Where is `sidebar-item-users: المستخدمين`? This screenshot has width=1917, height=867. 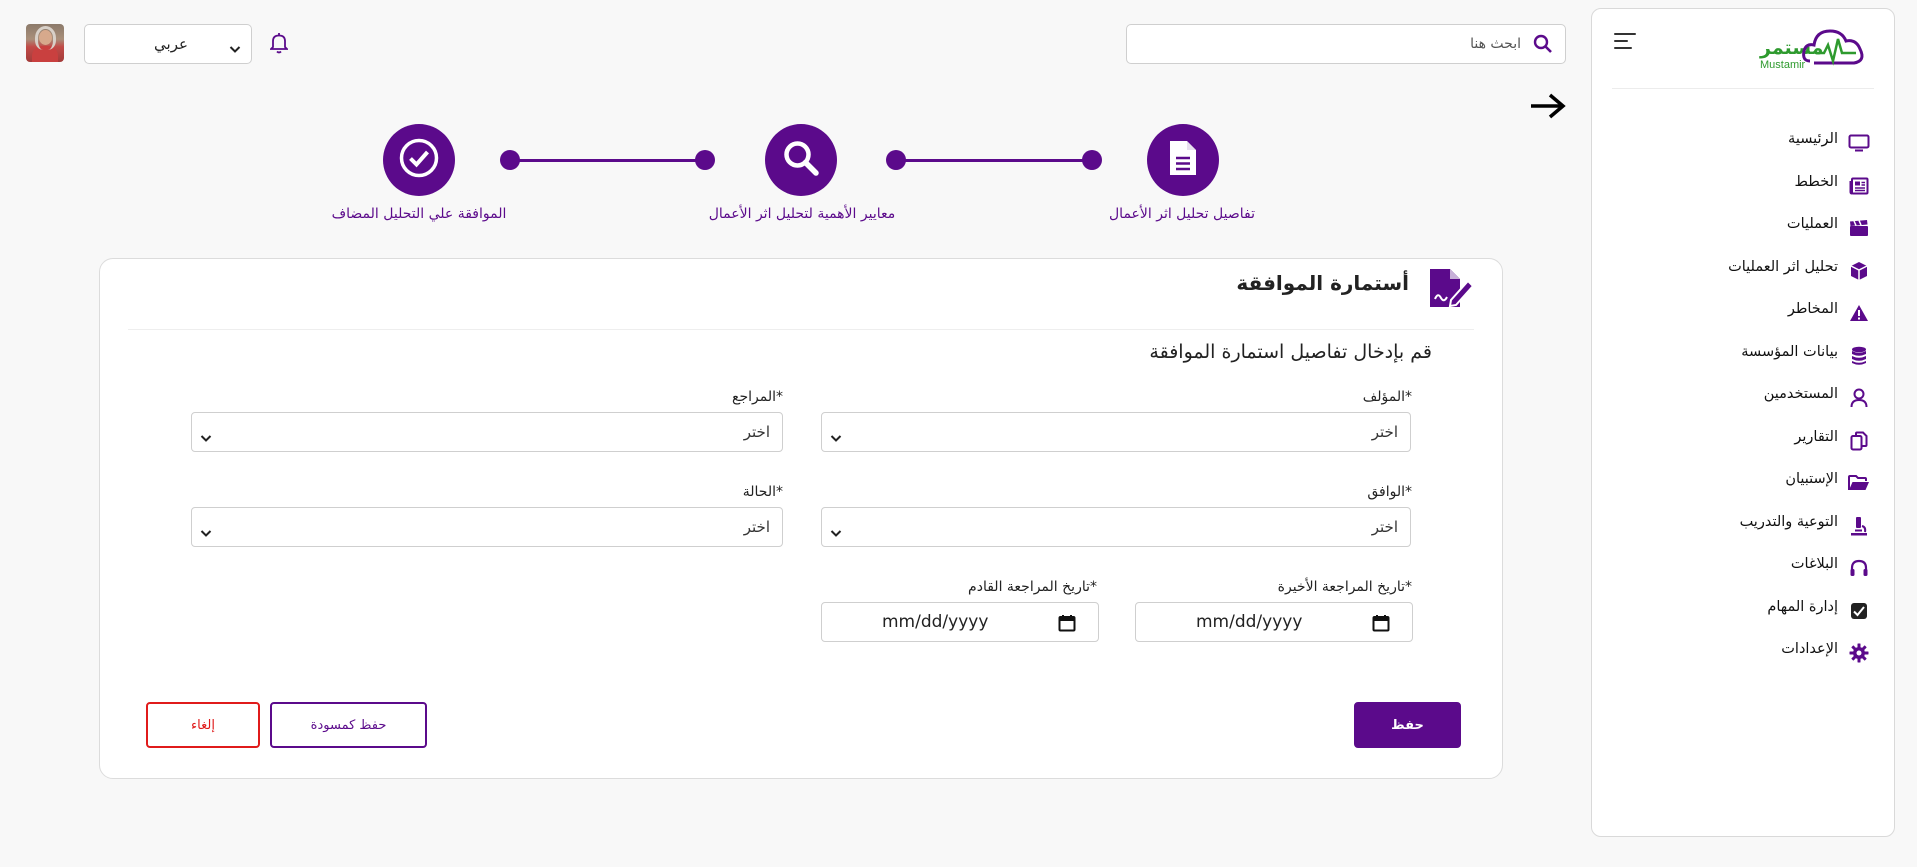
sidebar-item-users: المستخدمين is located at coordinates (1740, 407).